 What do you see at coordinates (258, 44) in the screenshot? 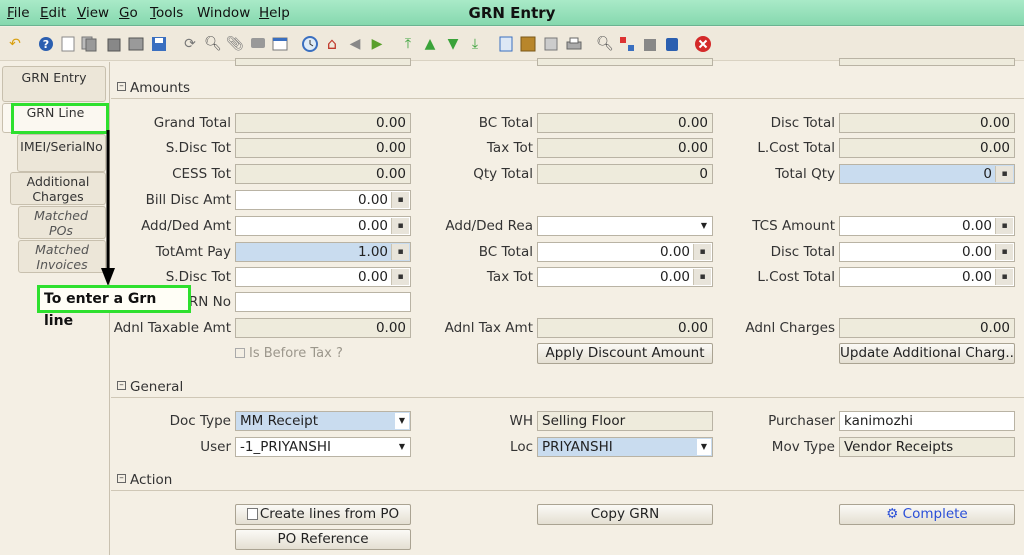
I see `chat-icon` at bounding box center [258, 44].